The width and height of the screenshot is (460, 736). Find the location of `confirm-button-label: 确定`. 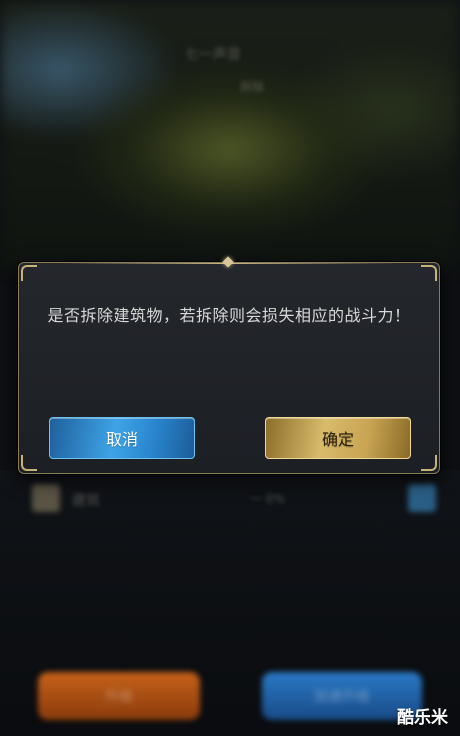

confirm-button-label: 确定 is located at coordinates (337, 439).